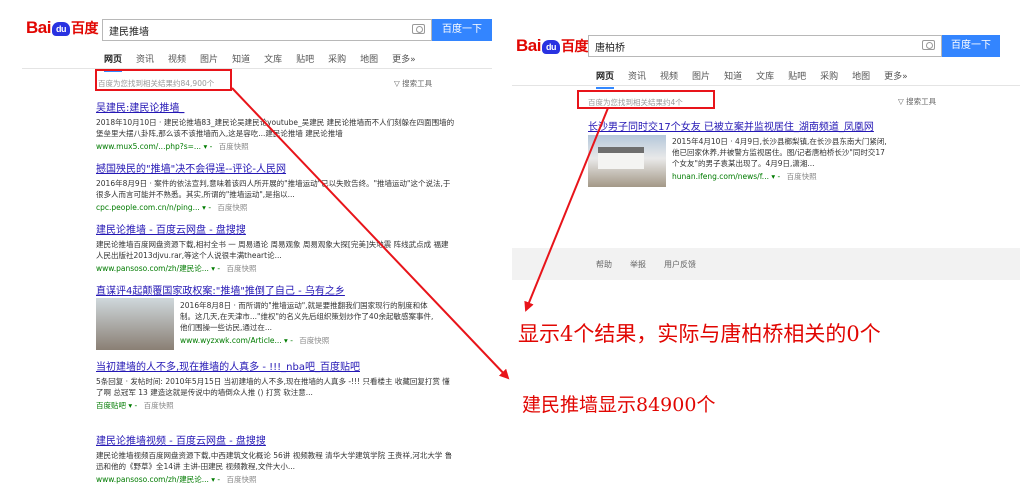 This screenshot has height=502, width=1024. What do you see at coordinates (619, 405) in the screenshot?
I see `left-annotation-note: 建民推墙显示84900个` at bounding box center [619, 405].